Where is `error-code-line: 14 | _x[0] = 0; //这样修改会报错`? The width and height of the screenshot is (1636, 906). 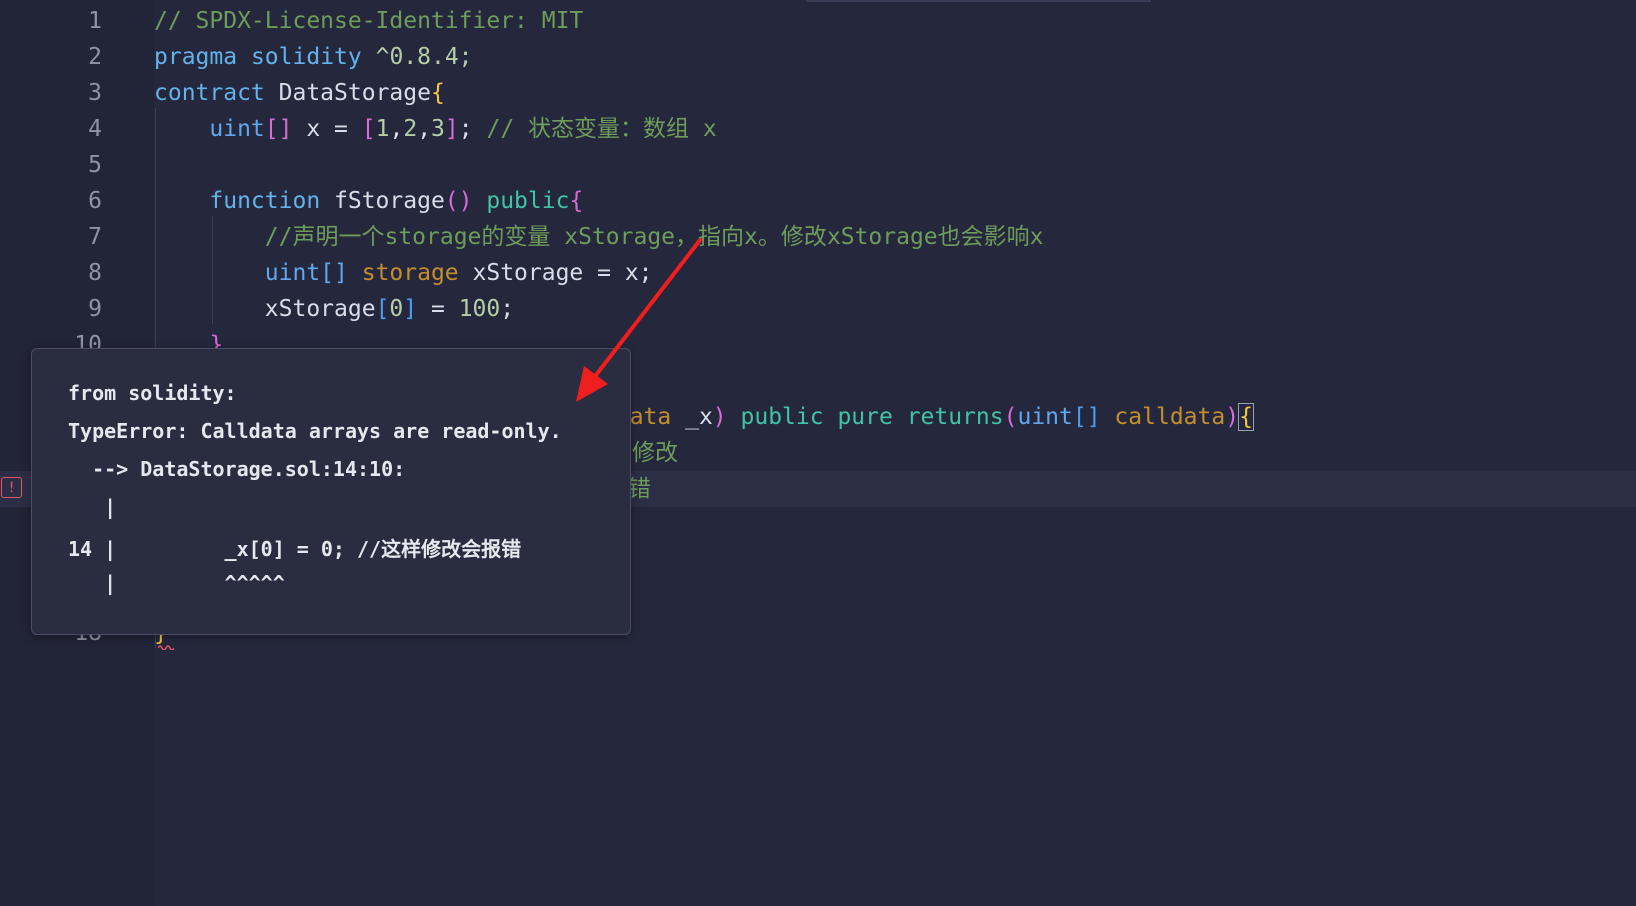
error-code-line: 14 | _x[0] = 0; //这样修改会报错 is located at coordinates (295, 549).